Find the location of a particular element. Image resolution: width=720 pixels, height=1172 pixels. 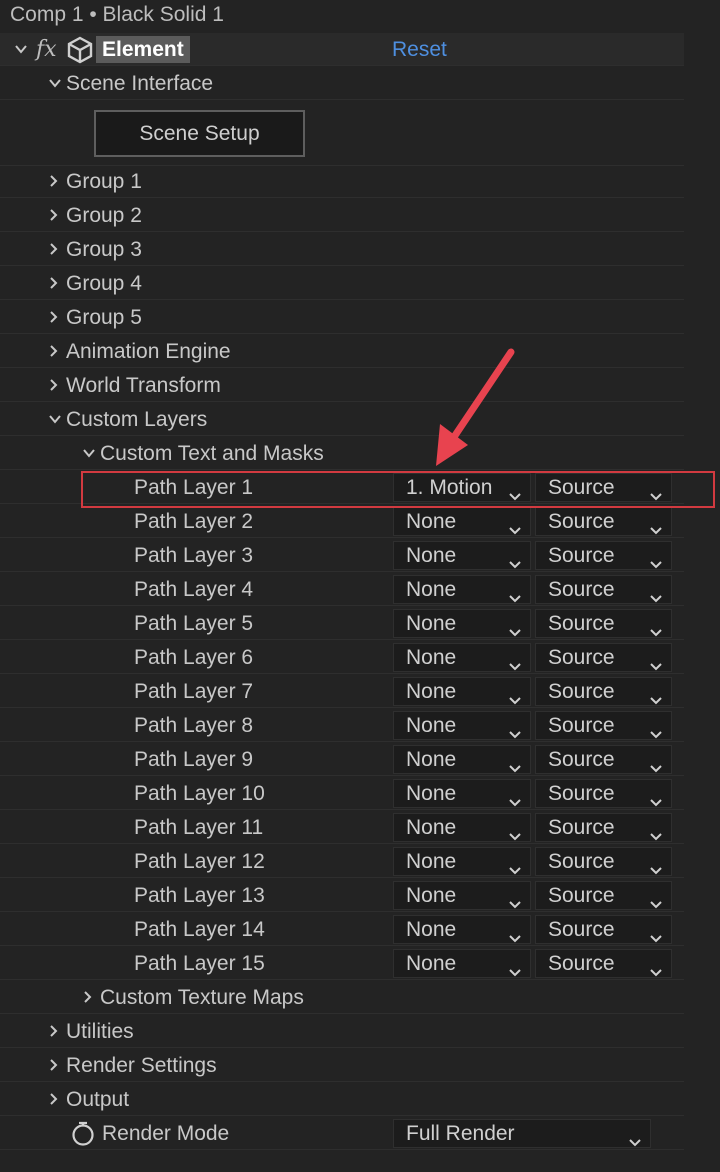

scene-interface-row: Scene Interface is located at coordinates (342, 83).